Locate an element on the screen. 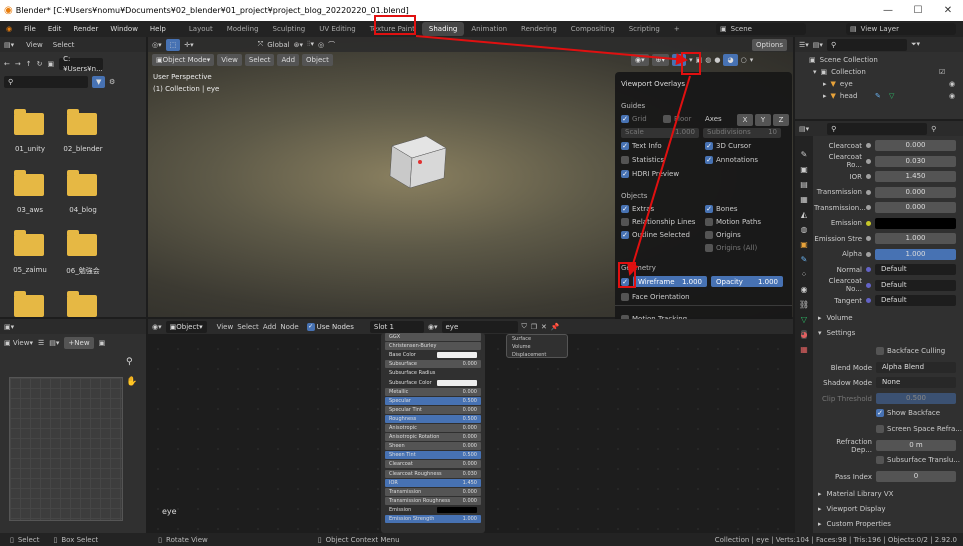 The image size is (963, 546). tab-uv-editing: UV Editing is located at coordinates (337, 29).